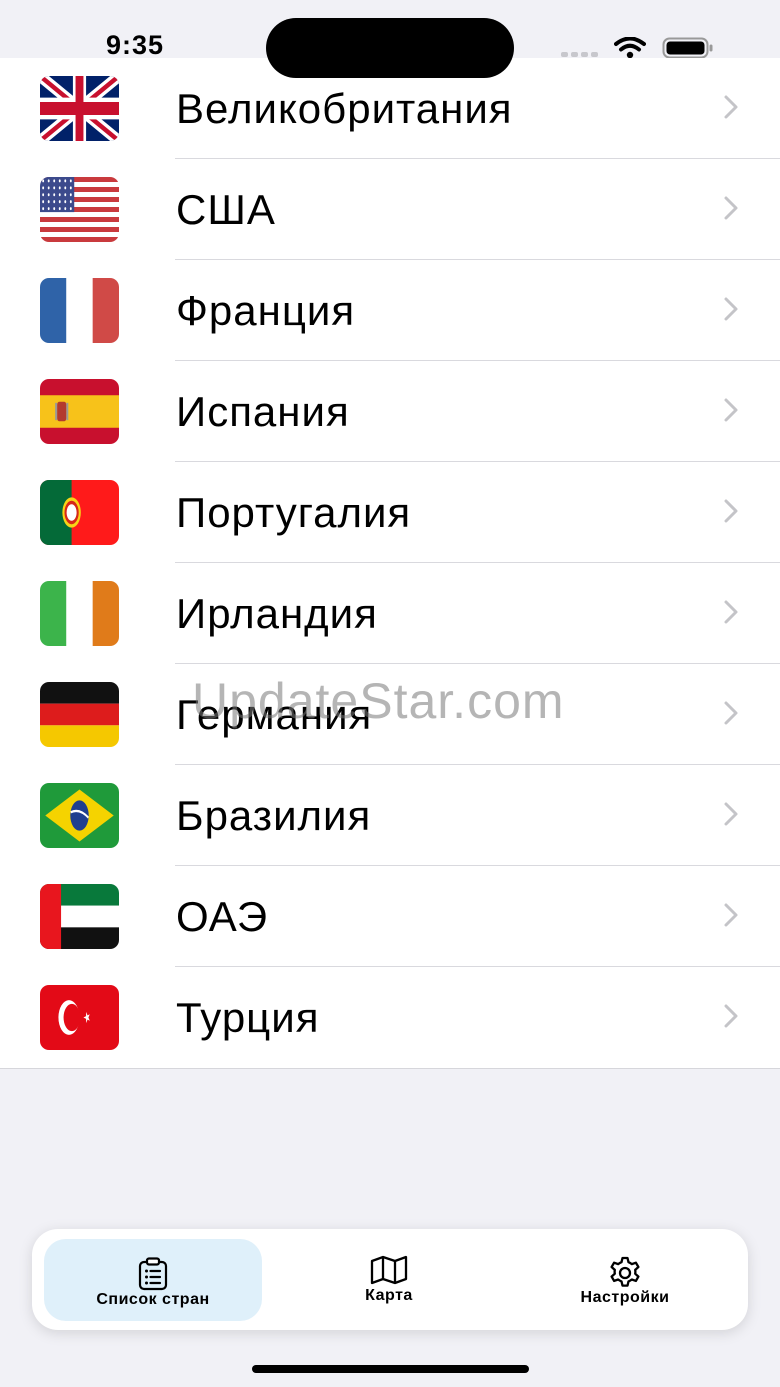  I want to click on map-icon, so click(389, 1270).